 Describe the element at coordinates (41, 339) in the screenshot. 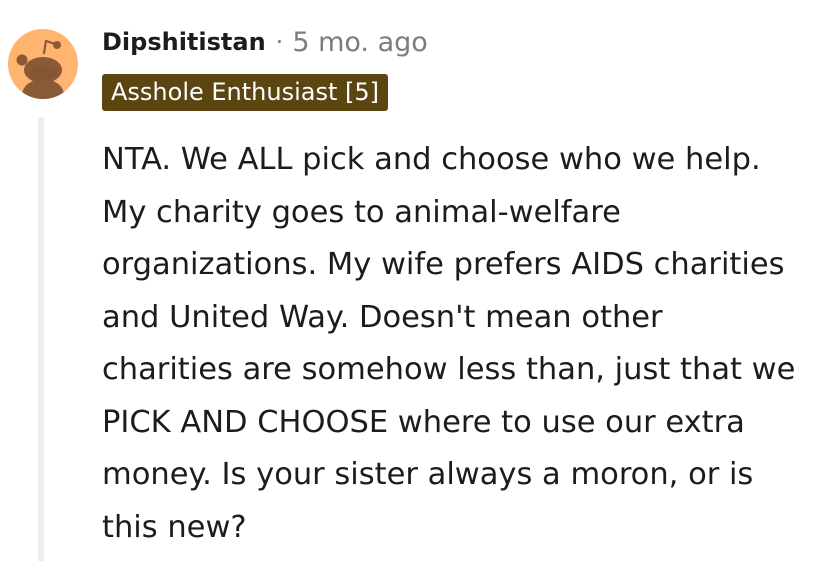

I see `thread-line` at that location.